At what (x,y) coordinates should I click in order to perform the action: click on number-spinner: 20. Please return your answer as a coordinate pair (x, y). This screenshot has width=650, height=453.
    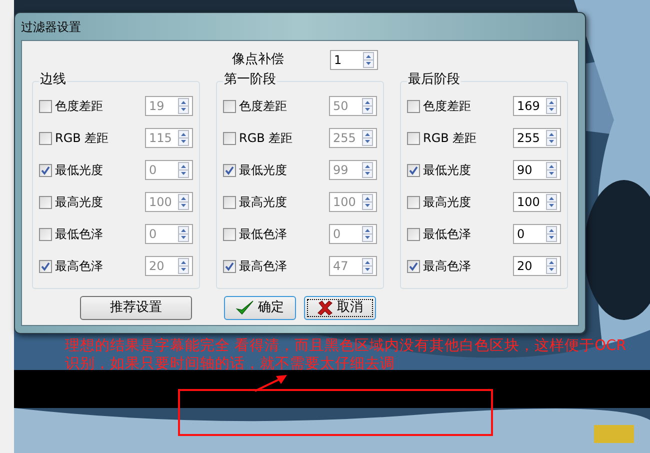
    Looking at the image, I should click on (537, 266).